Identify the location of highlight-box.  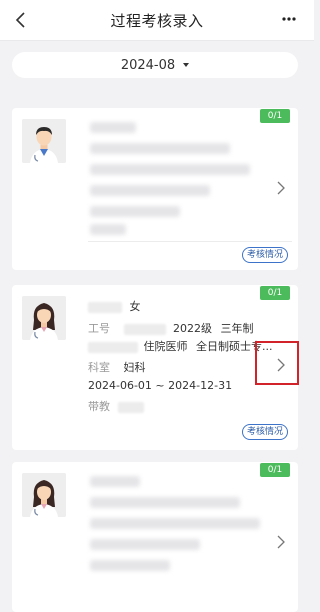
(277, 363).